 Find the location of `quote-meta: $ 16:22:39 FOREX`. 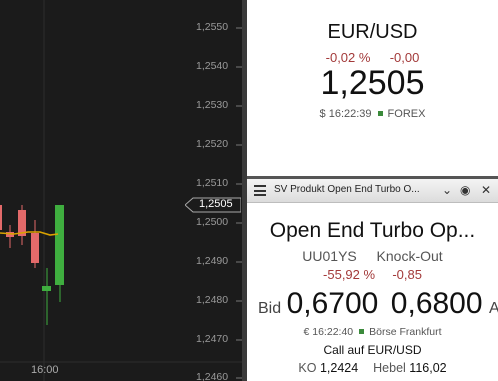

quote-meta: $ 16:22:39 FOREX is located at coordinates (372, 114).